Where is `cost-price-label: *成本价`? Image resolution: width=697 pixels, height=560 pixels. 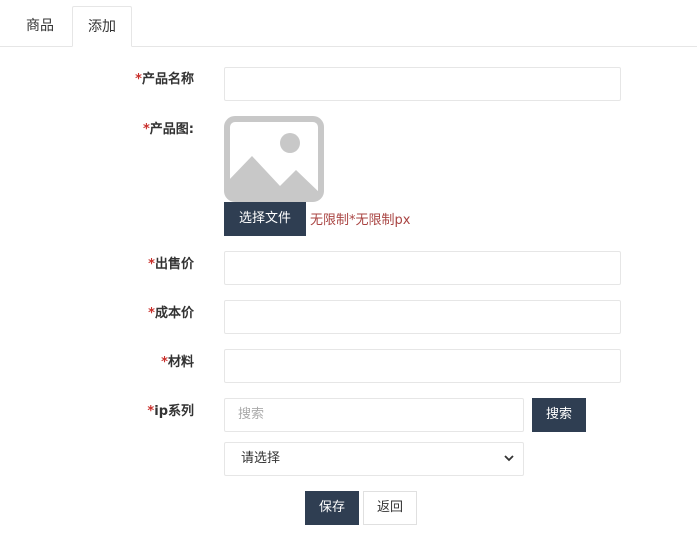 cost-price-label: *成本价 is located at coordinates (171, 313).